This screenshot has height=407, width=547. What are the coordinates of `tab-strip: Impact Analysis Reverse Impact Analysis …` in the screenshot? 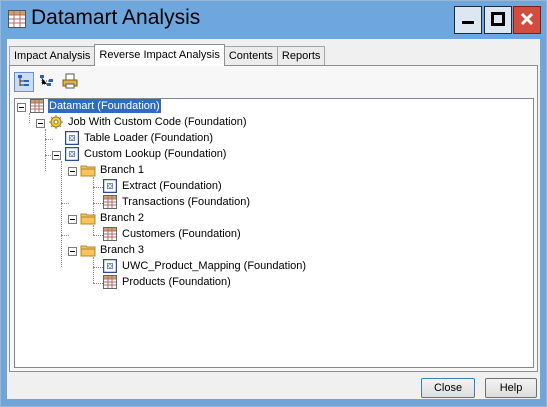 It's located at (167, 55).